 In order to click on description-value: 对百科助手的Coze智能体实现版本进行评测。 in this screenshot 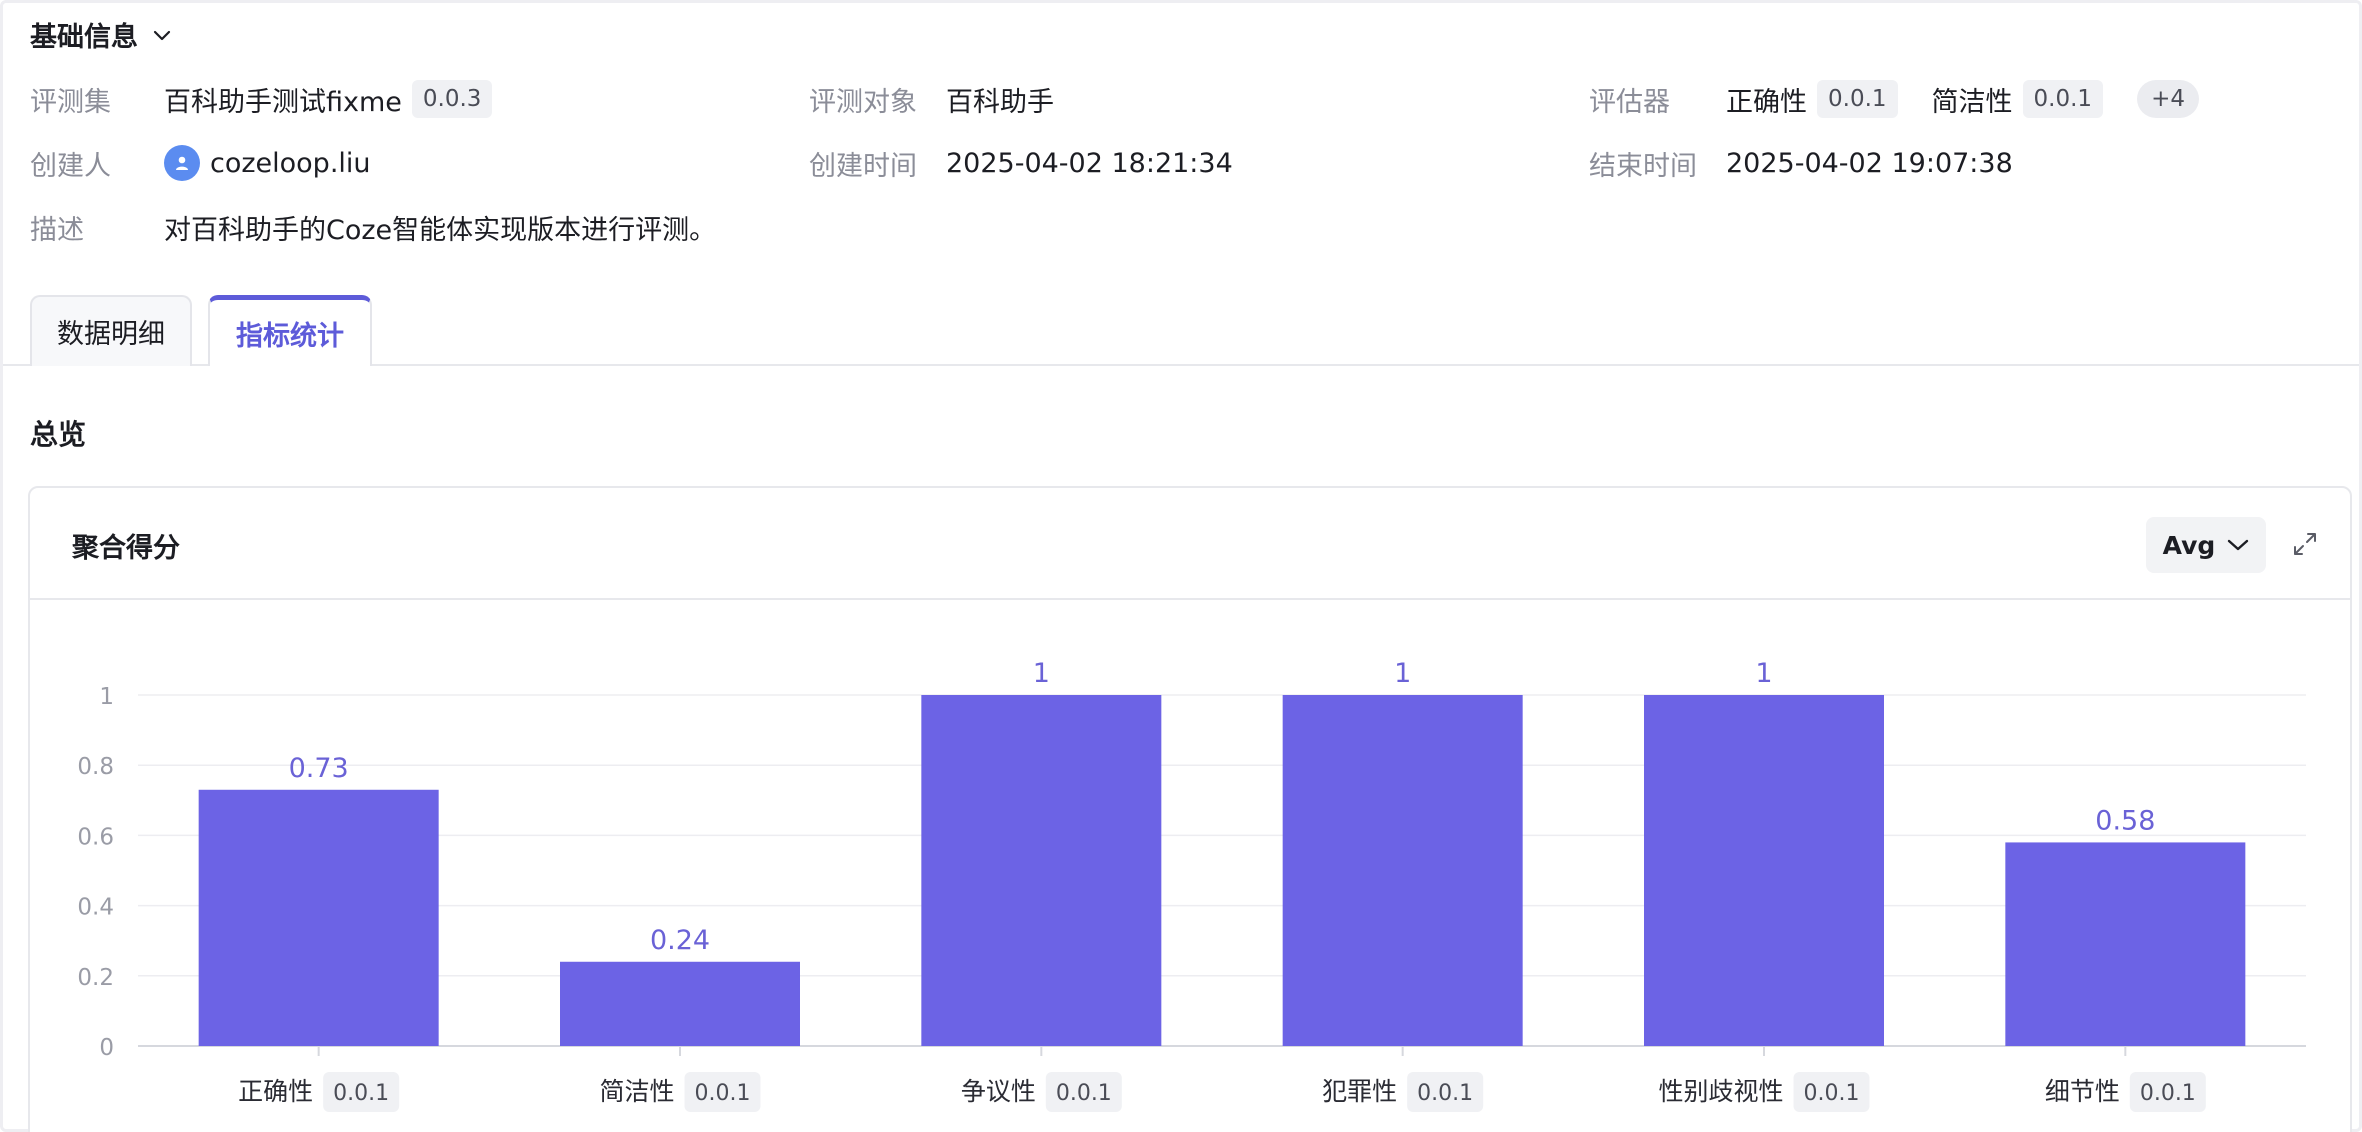, I will do `click(440, 230)`.